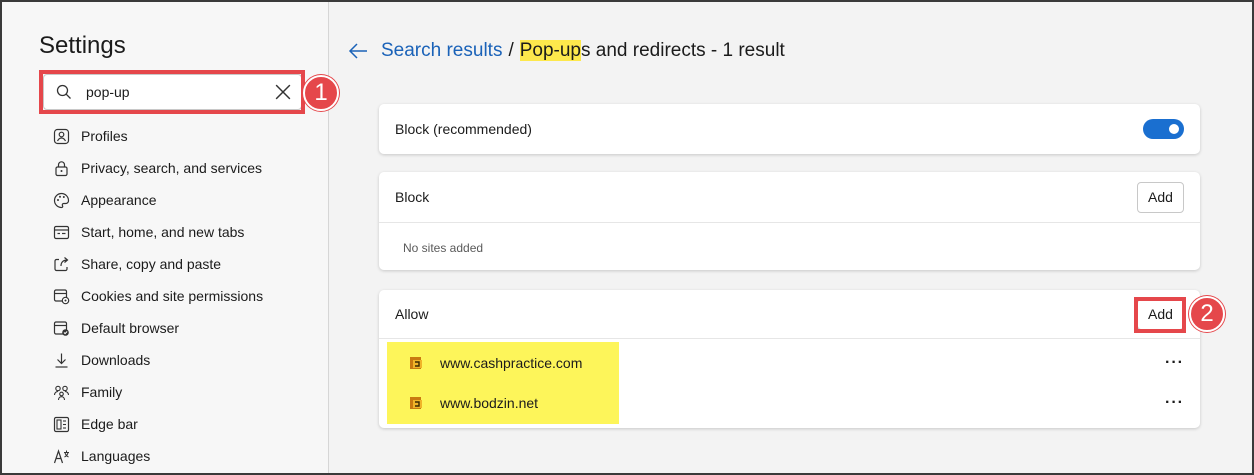  I want to click on sidebar-item-privacy: Privacy, search, and services, so click(157, 168).